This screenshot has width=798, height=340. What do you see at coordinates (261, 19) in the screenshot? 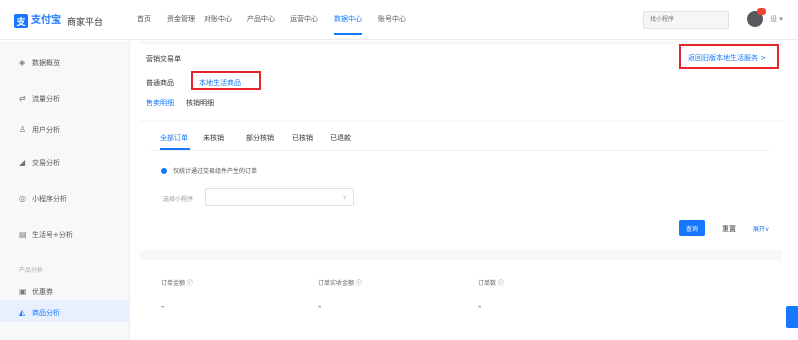
I see `nav-products: 产品中心` at bounding box center [261, 19].